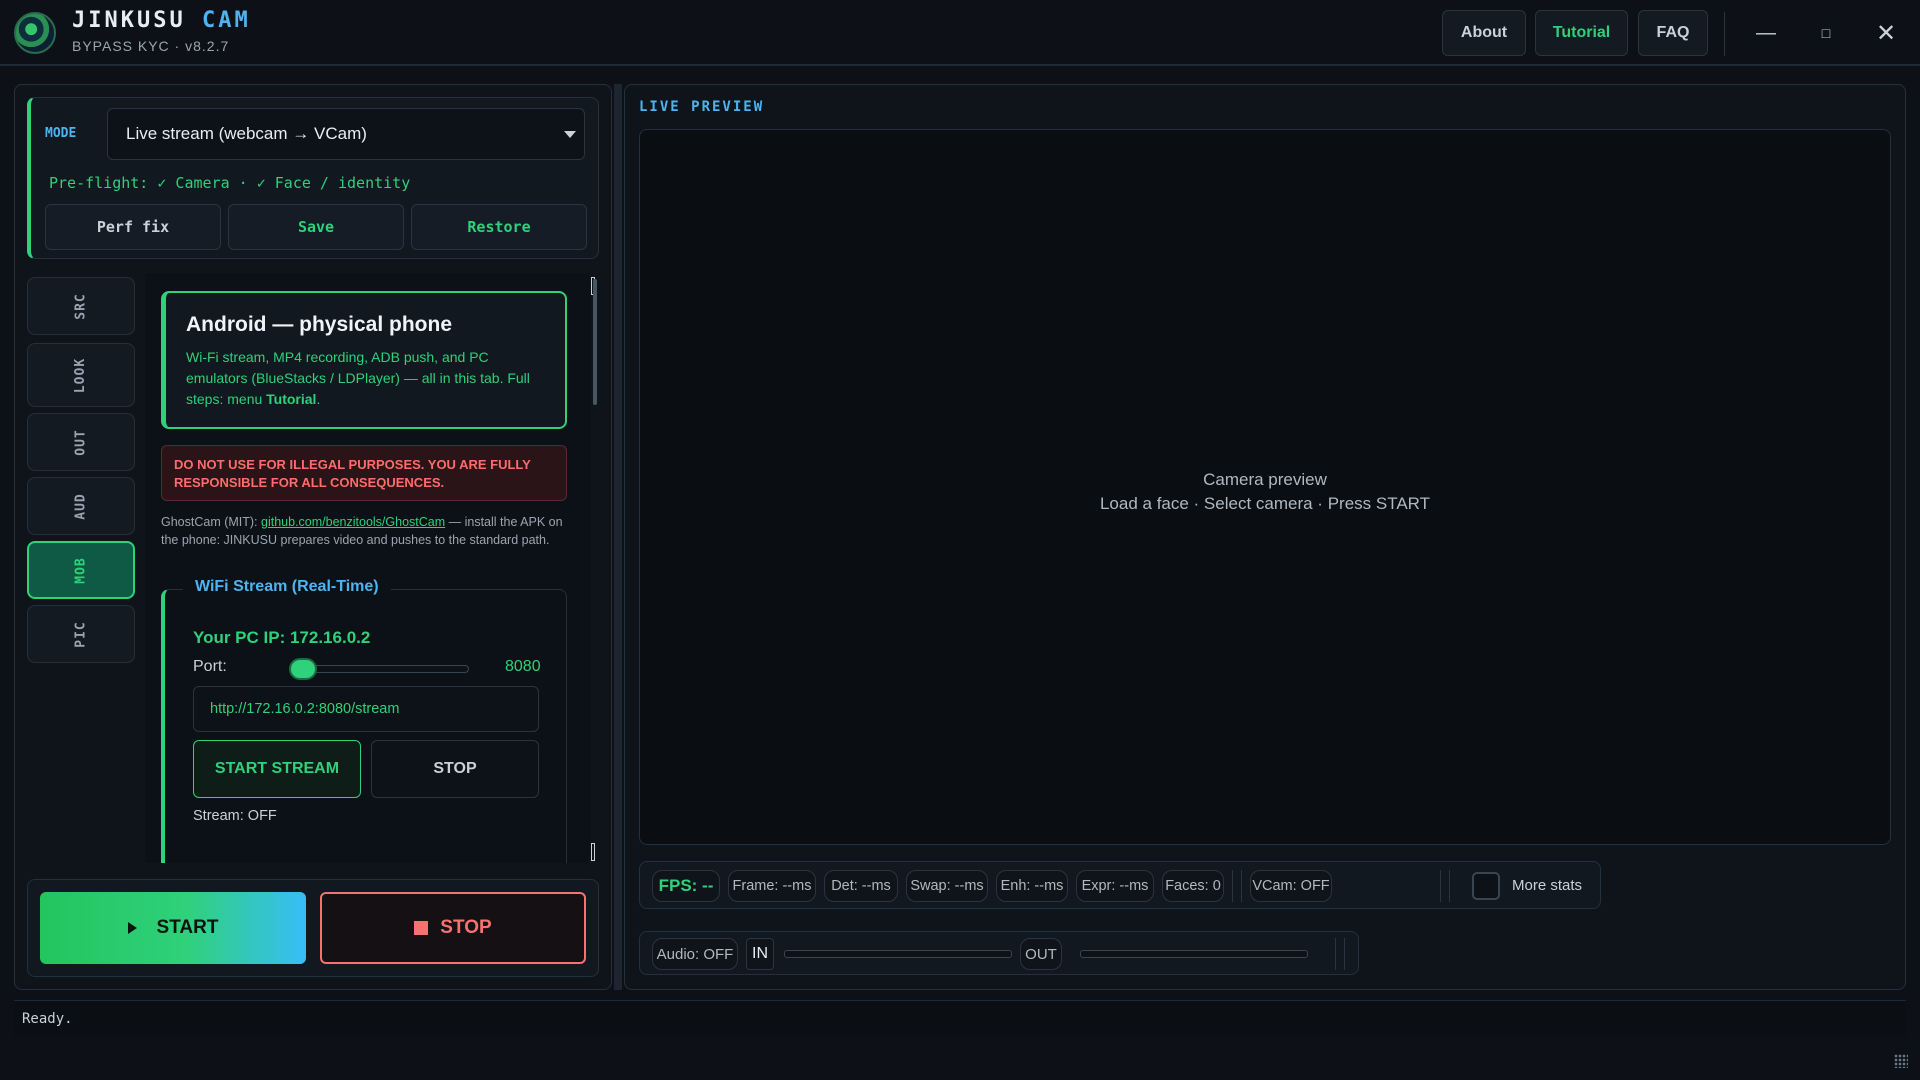 The width and height of the screenshot is (1920, 1080). Describe the element at coordinates (1340, 954) in the screenshot. I see `audio-separator` at that location.